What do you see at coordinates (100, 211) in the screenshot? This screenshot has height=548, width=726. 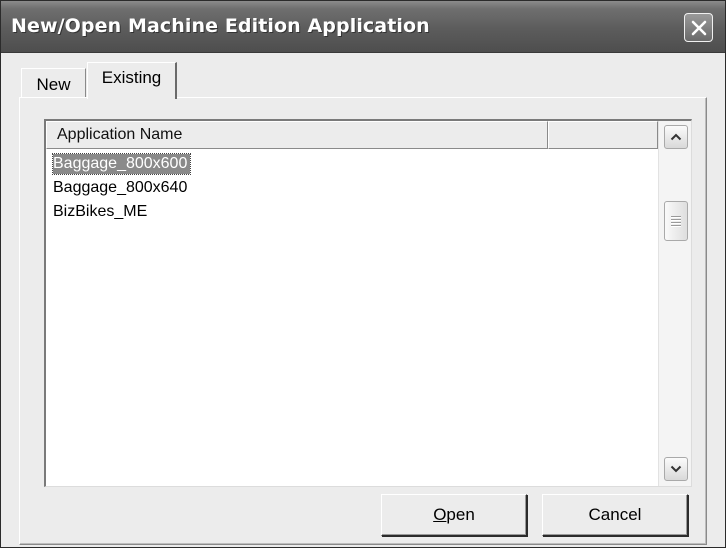 I see `list-item-label: BizBikes_ME` at bounding box center [100, 211].